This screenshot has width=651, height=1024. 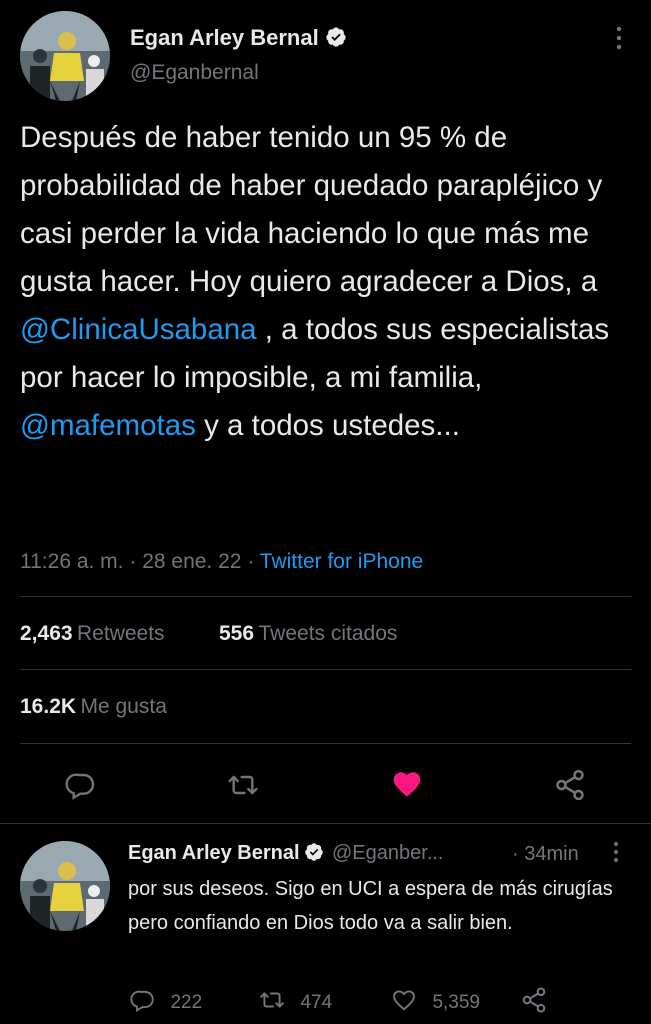 I want to click on reply-author-name: Egan Arley Bernal, so click(x=214, y=853).